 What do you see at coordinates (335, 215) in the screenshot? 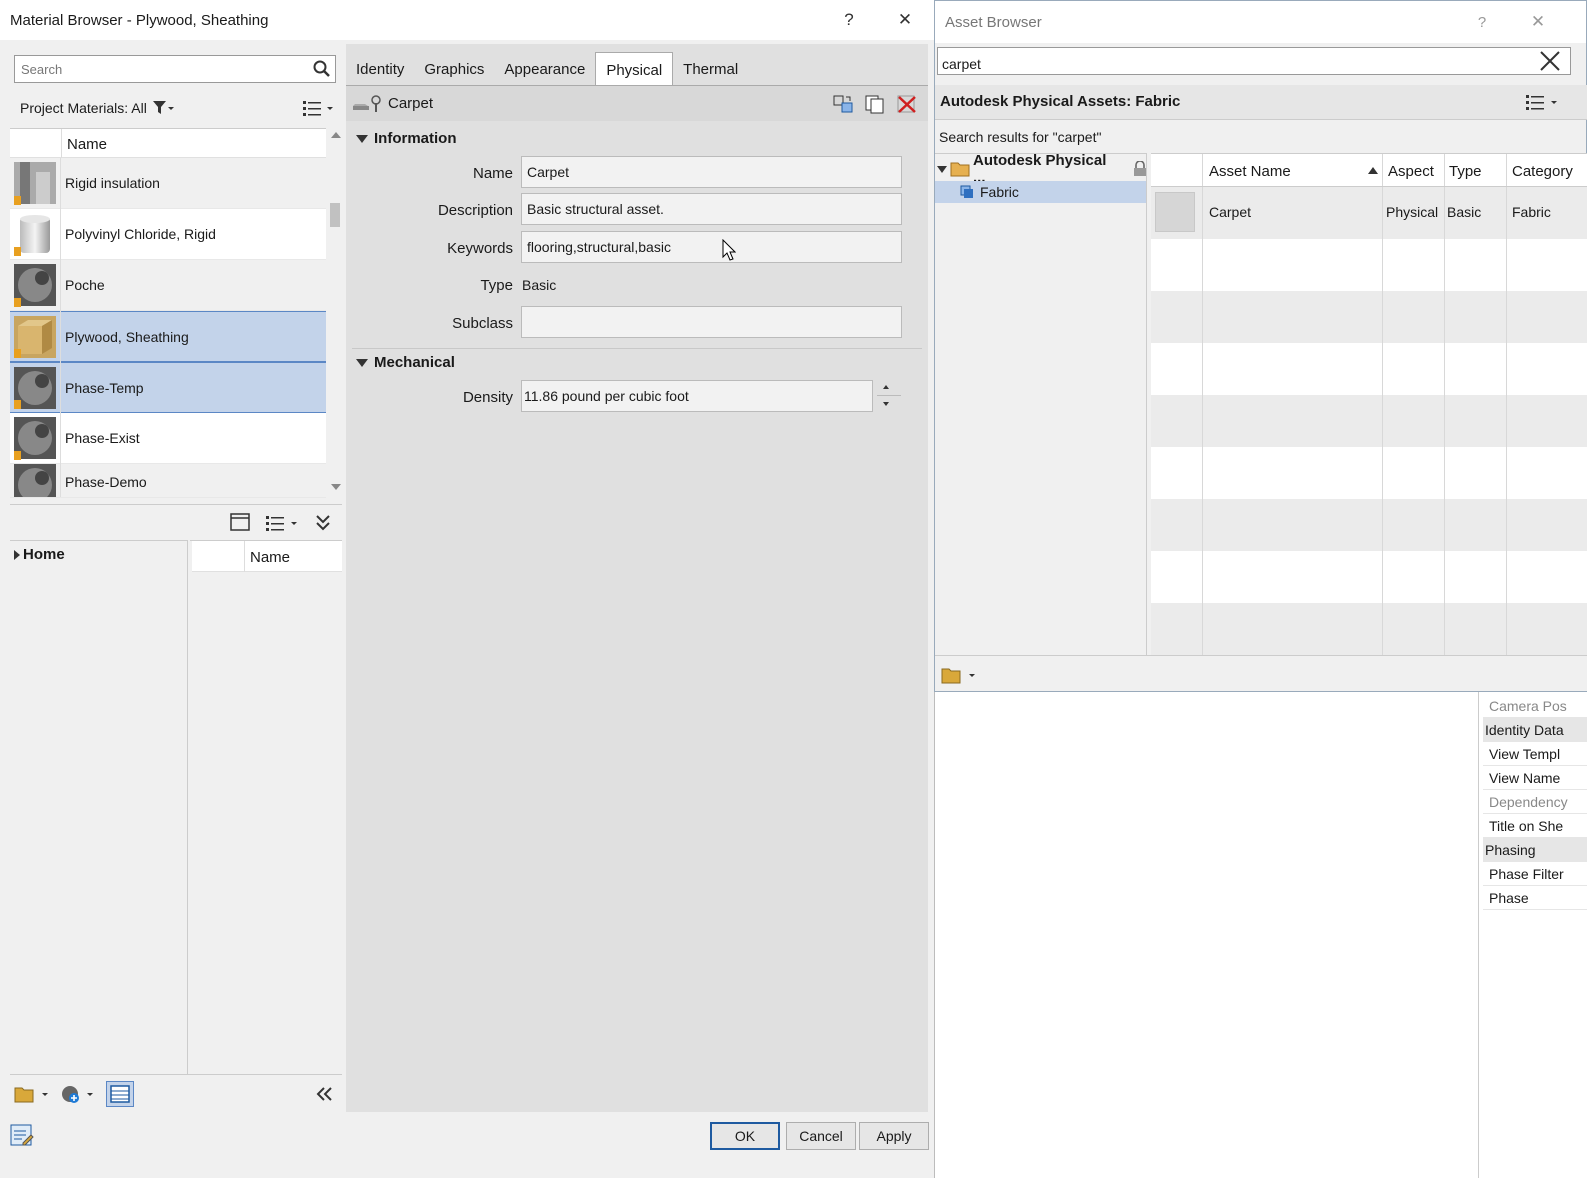
I see `scroll-thumb` at bounding box center [335, 215].